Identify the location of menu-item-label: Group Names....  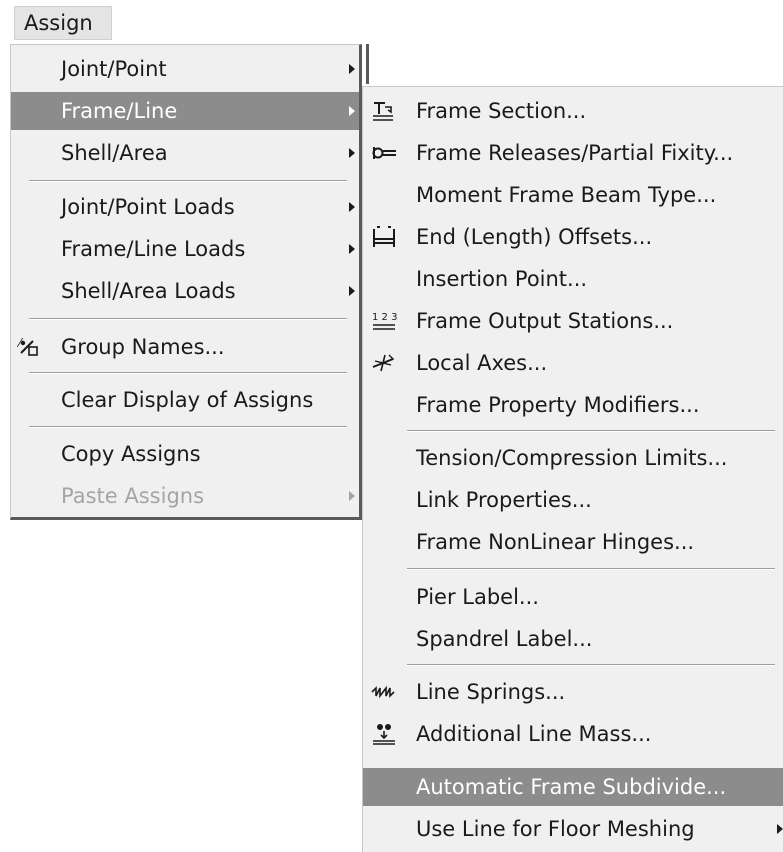
(143, 347).